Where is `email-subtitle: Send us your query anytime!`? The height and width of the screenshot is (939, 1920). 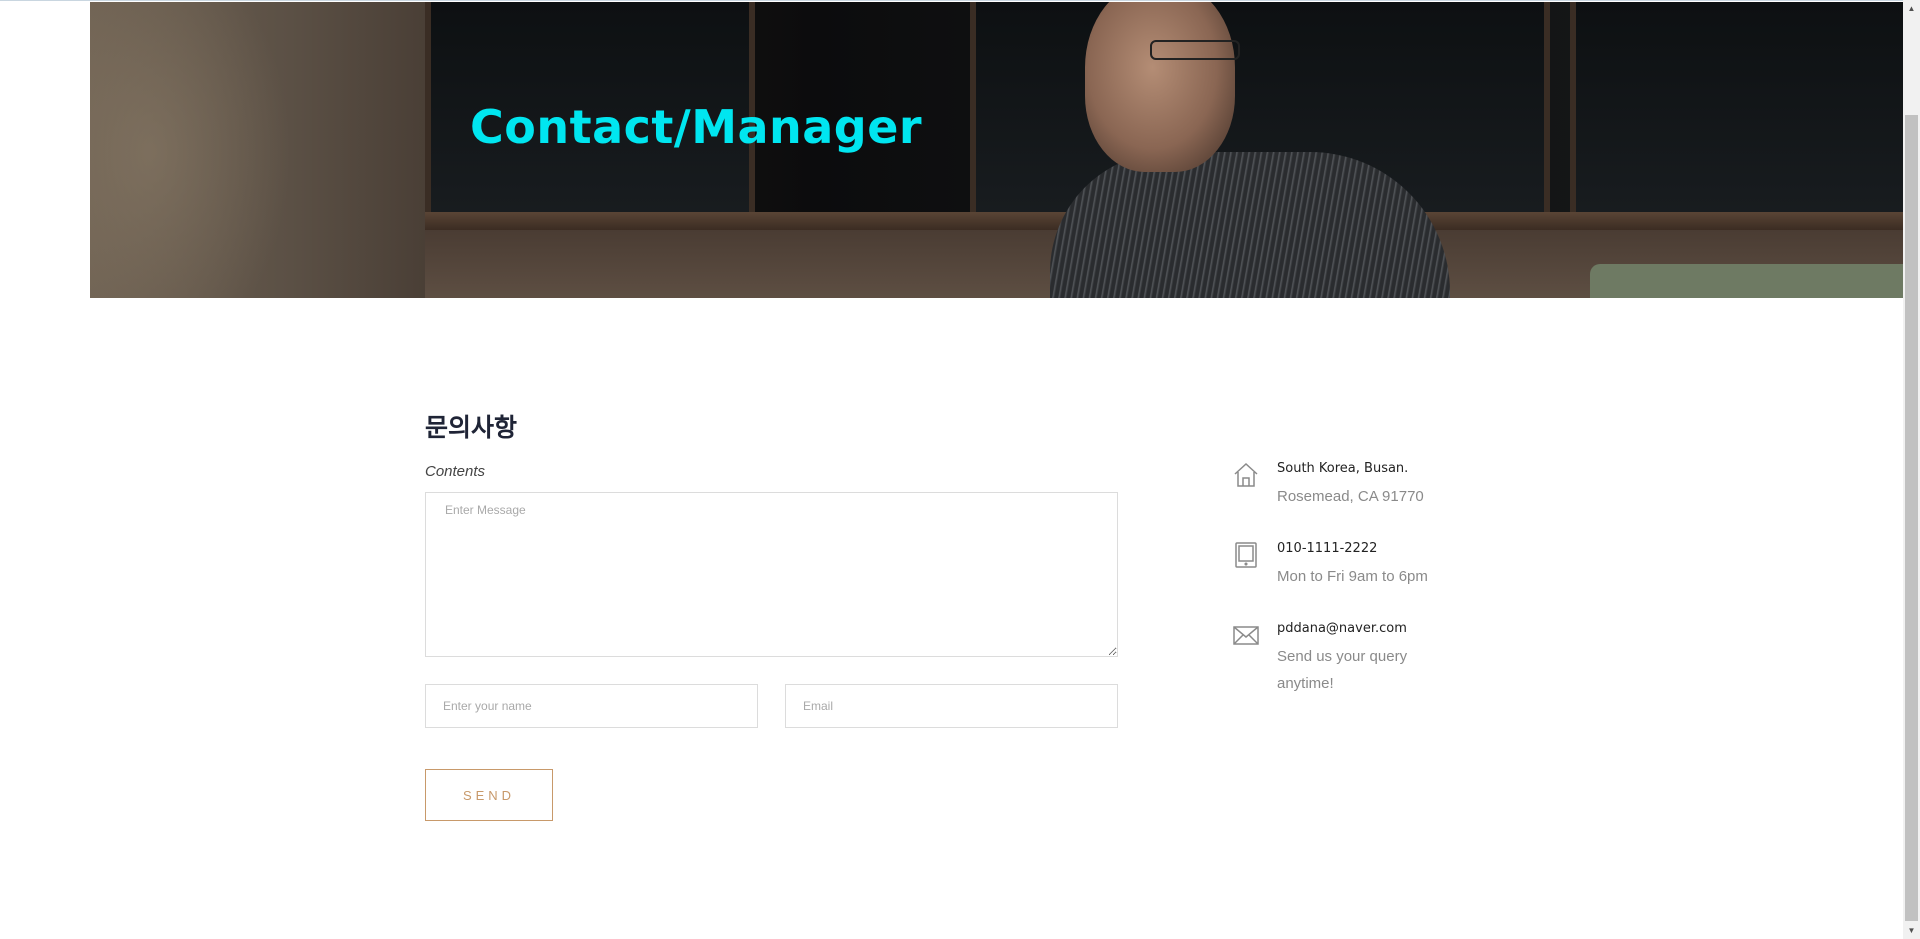
email-subtitle: Send us your query anytime! is located at coordinates (1342, 670).